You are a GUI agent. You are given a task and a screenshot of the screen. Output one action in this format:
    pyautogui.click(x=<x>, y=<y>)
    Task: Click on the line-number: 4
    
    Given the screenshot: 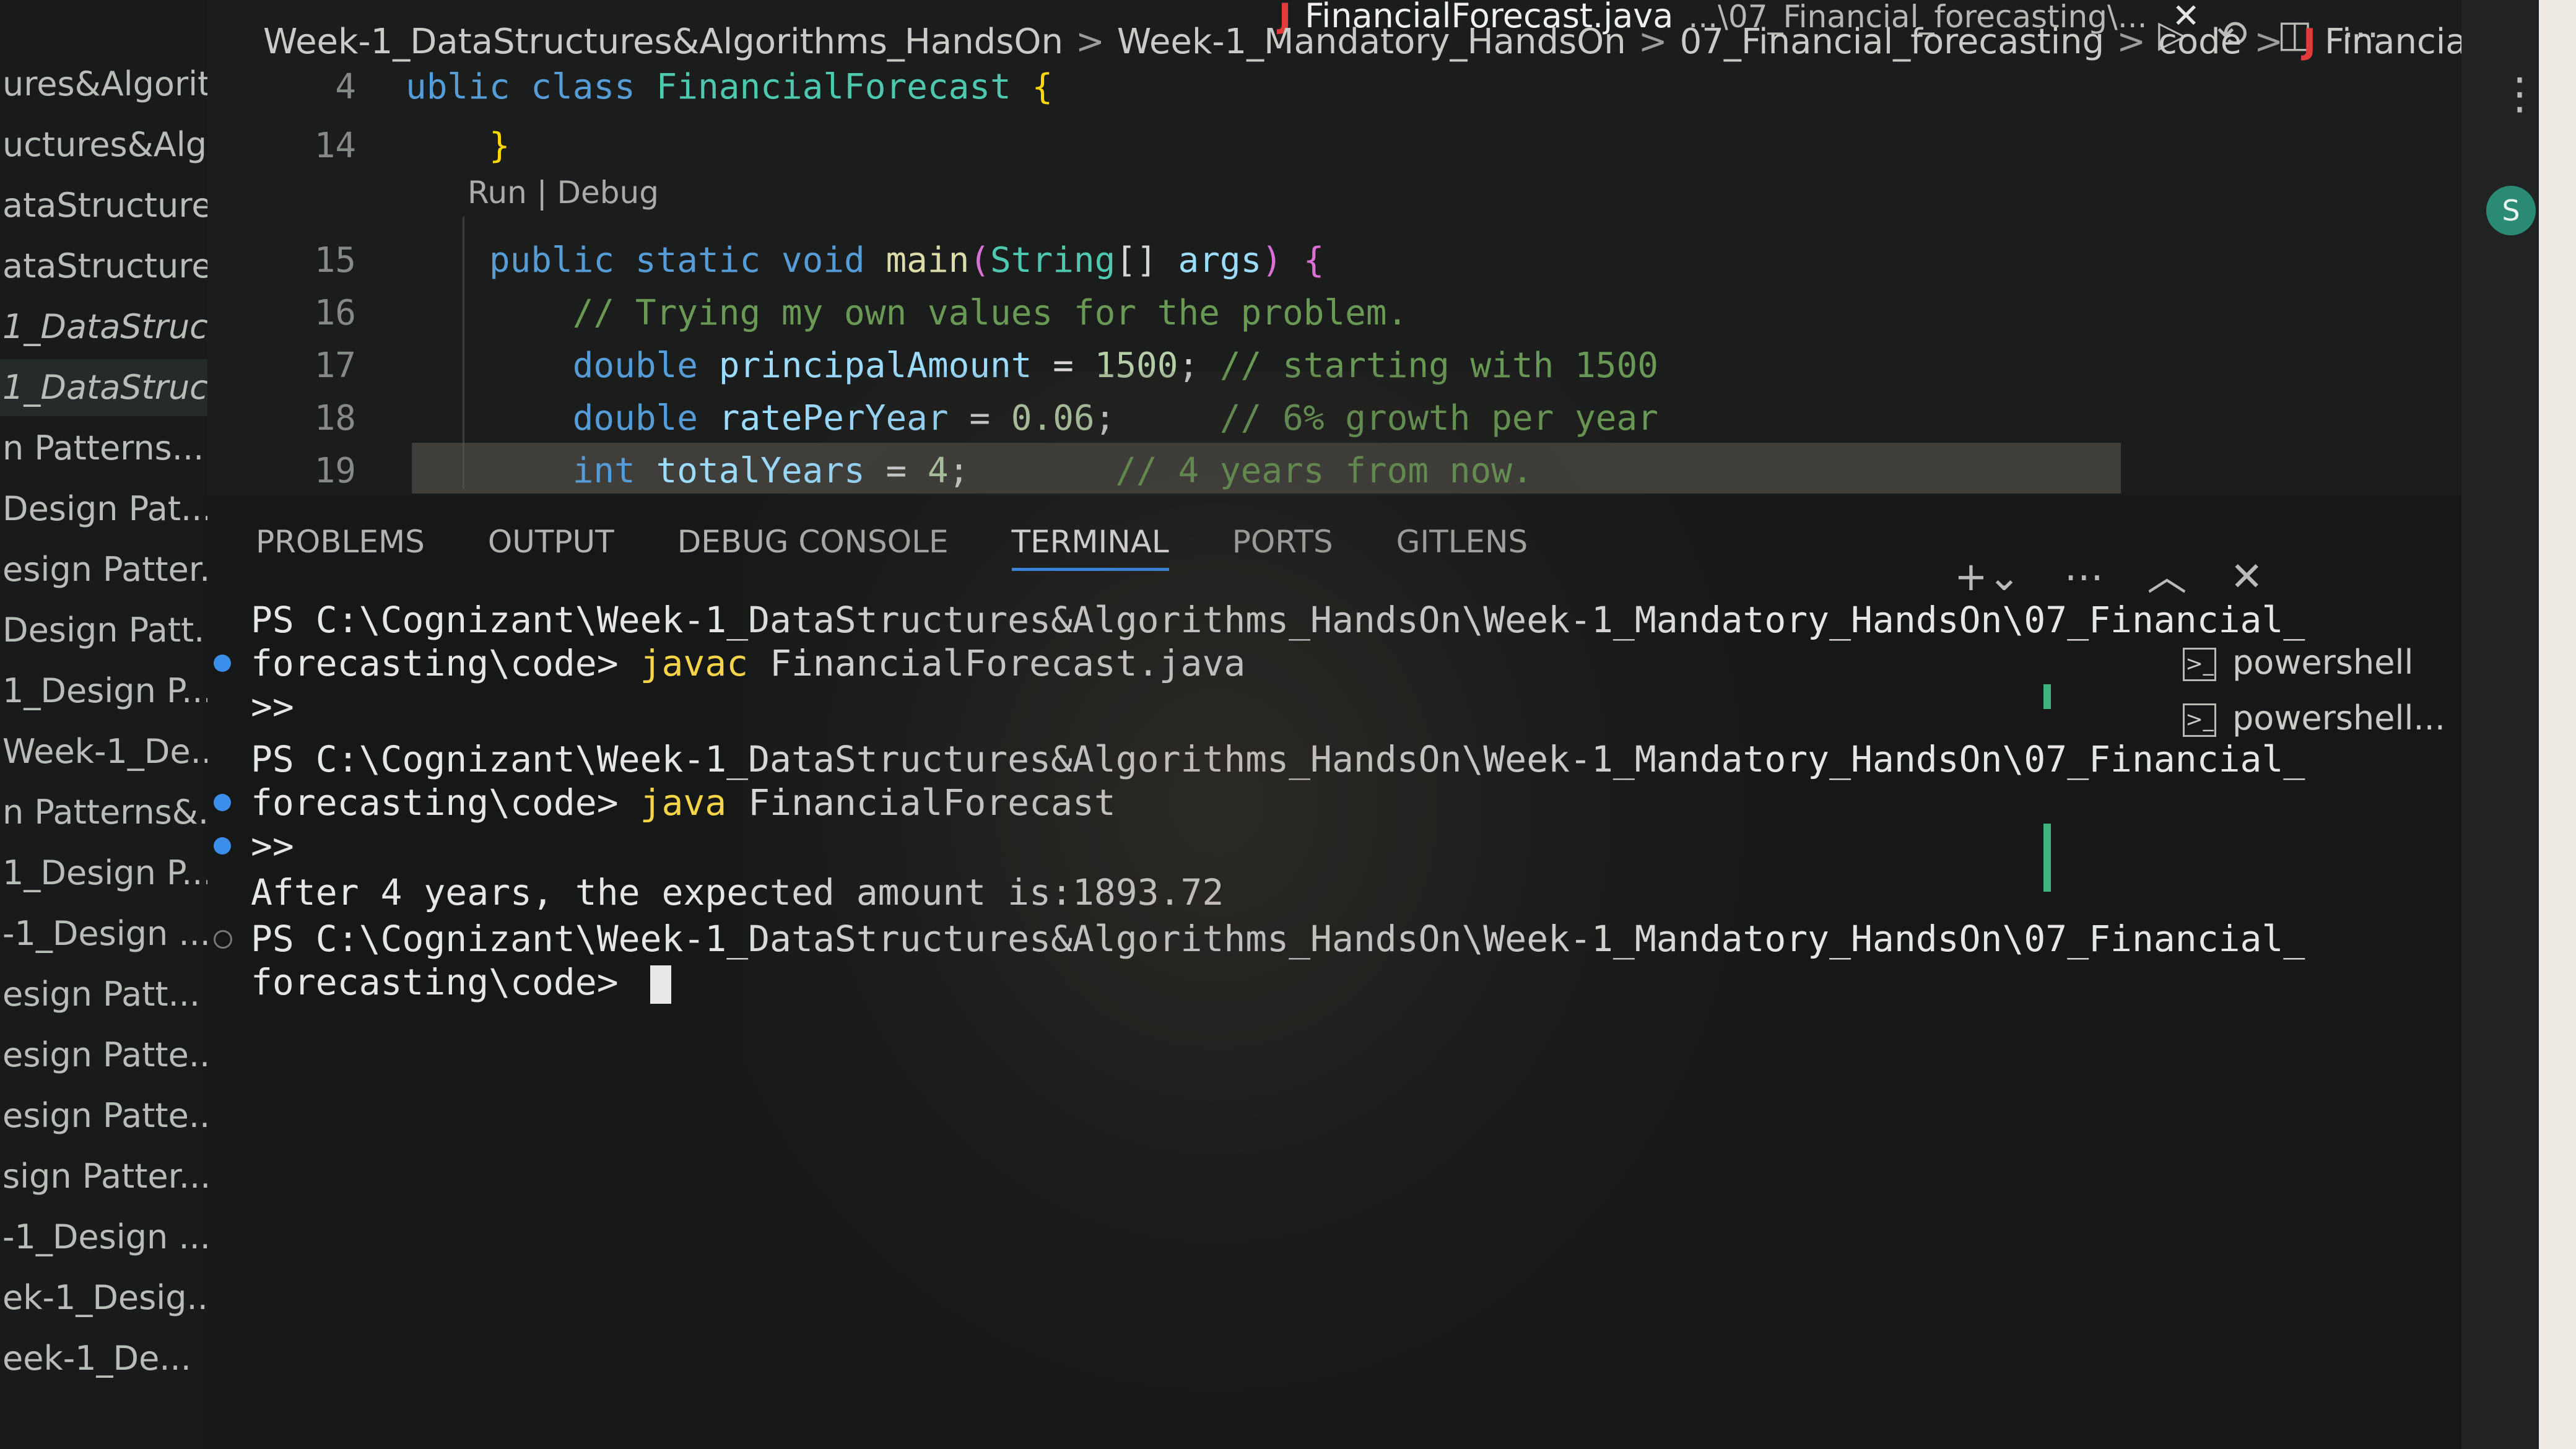 What is the action you would take?
    pyautogui.click(x=345, y=87)
    